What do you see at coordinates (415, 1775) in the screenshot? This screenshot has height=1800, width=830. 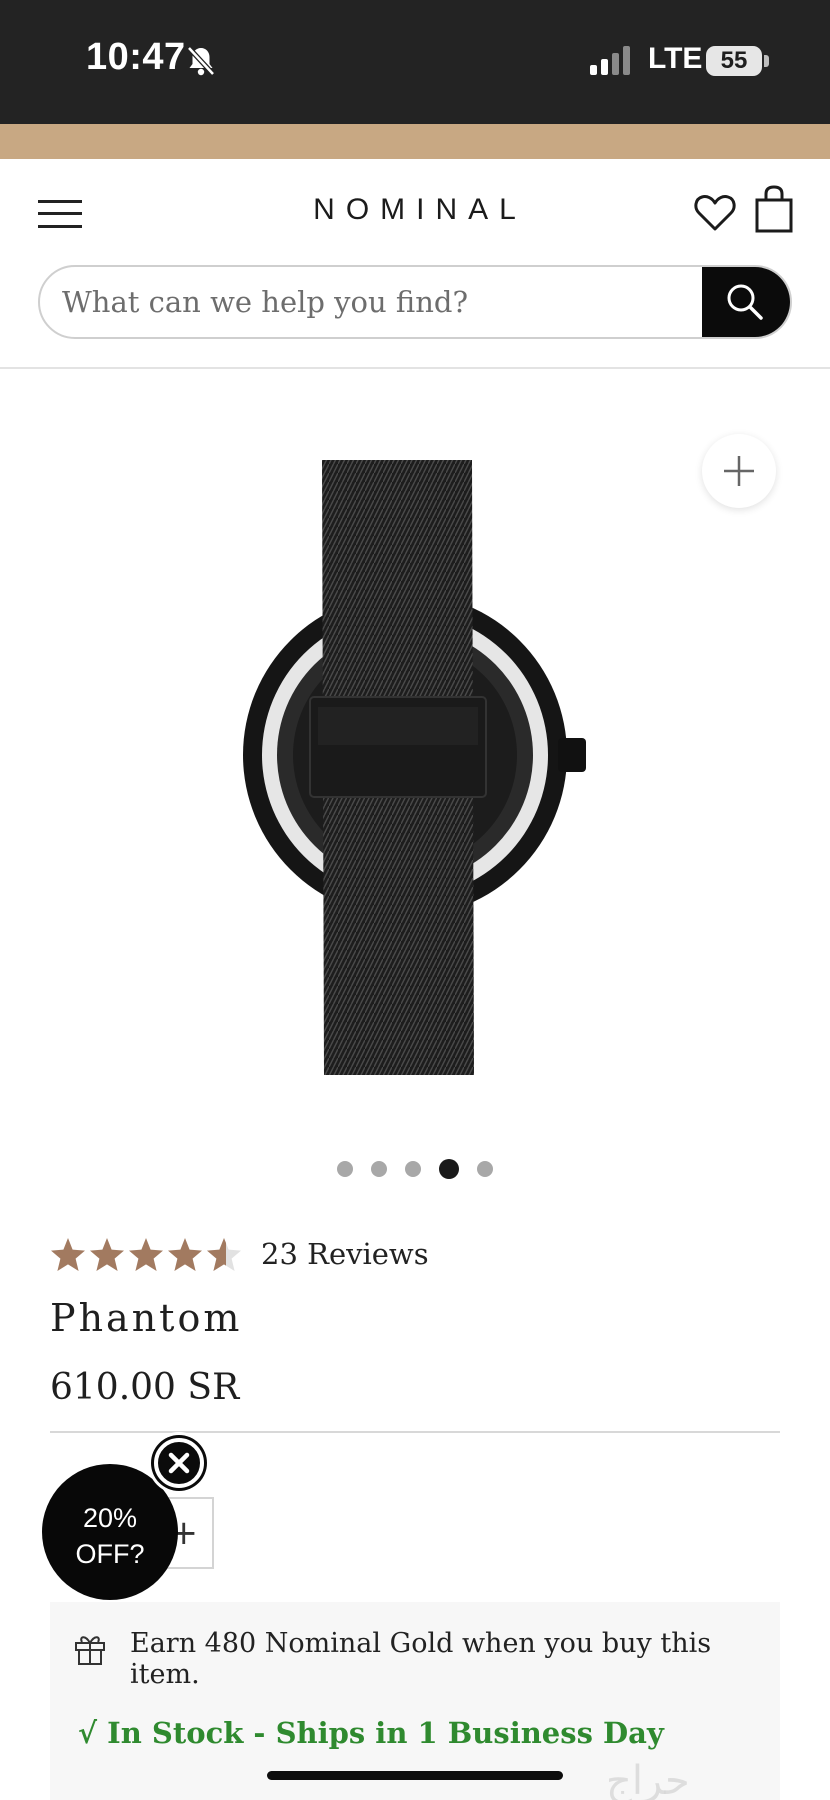 I see `home-indicator` at bounding box center [415, 1775].